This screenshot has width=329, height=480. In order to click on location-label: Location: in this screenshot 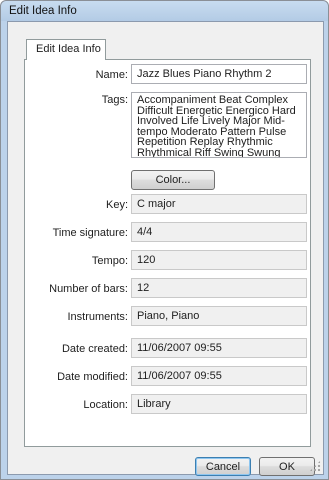, I will do `click(105, 405)`.